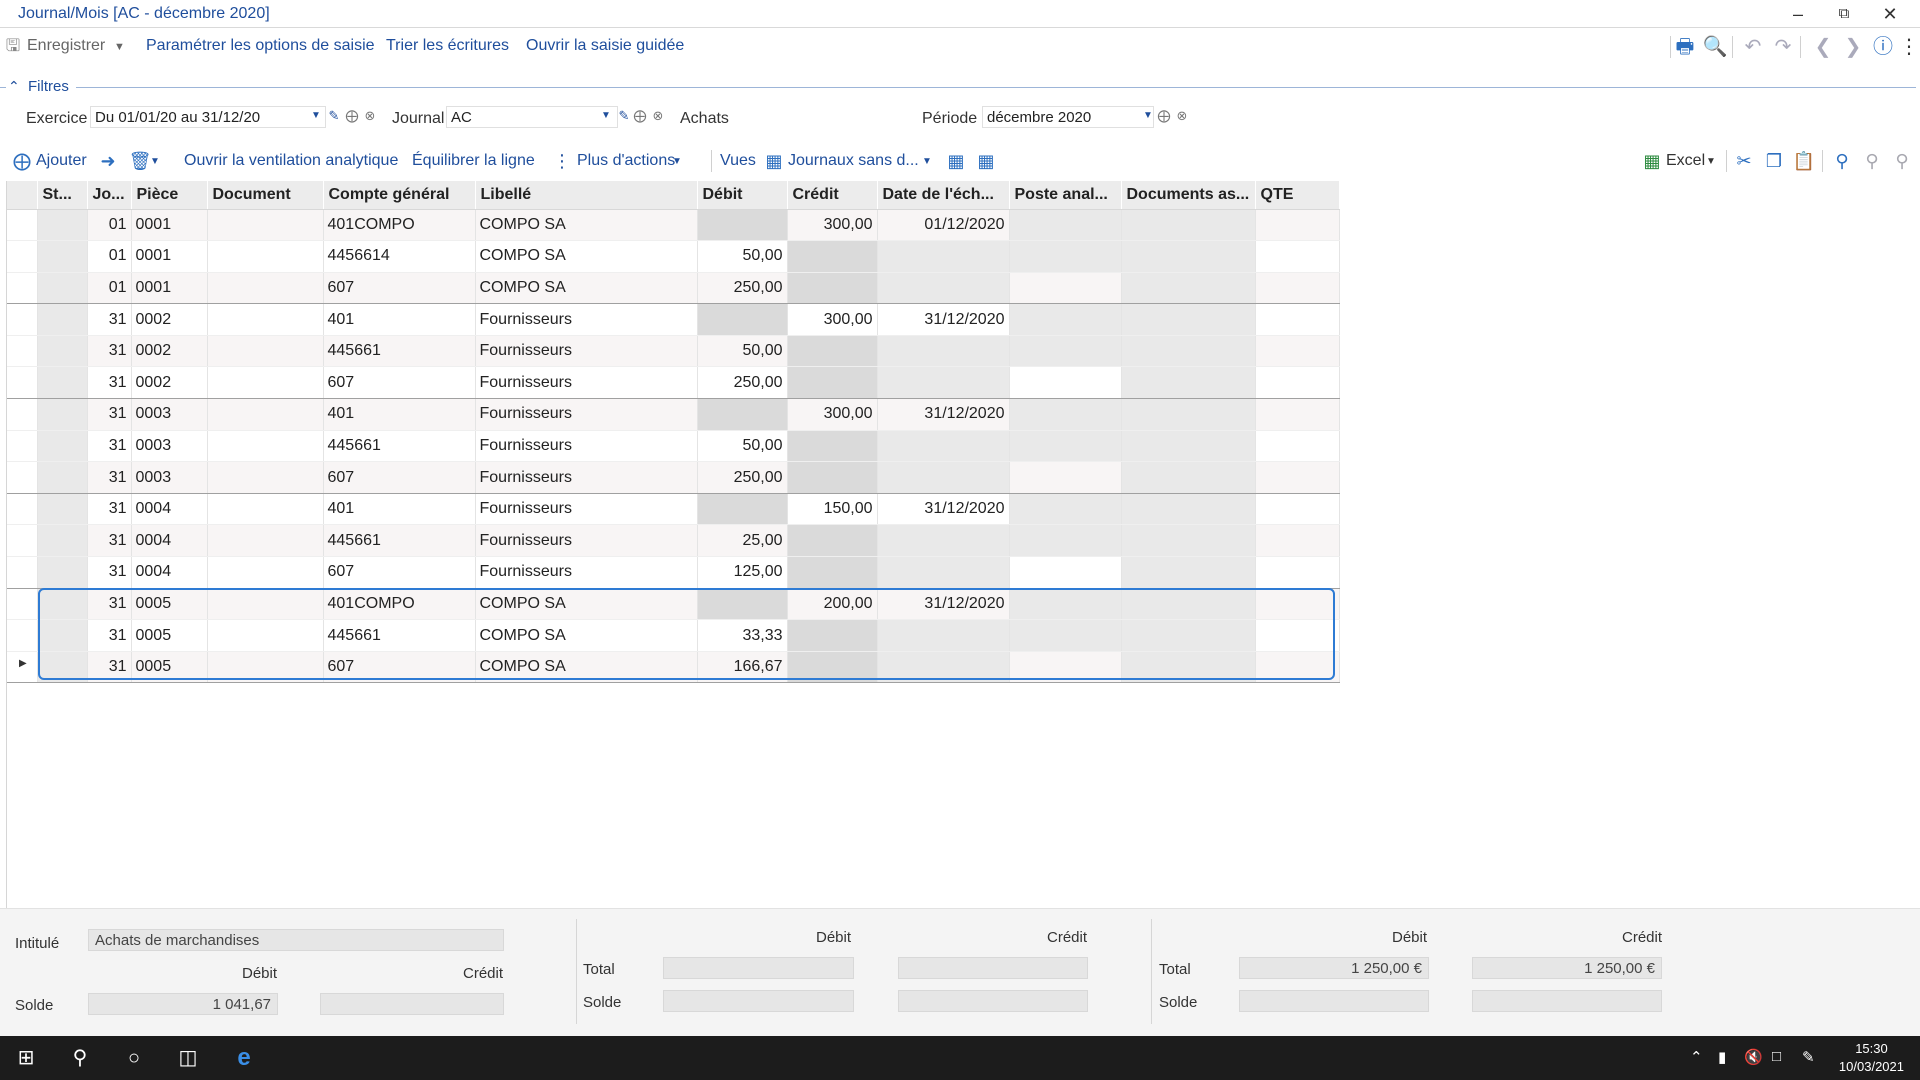 The image size is (1920, 1080). I want to click on next-icon: ❯, so click(1853, 47).